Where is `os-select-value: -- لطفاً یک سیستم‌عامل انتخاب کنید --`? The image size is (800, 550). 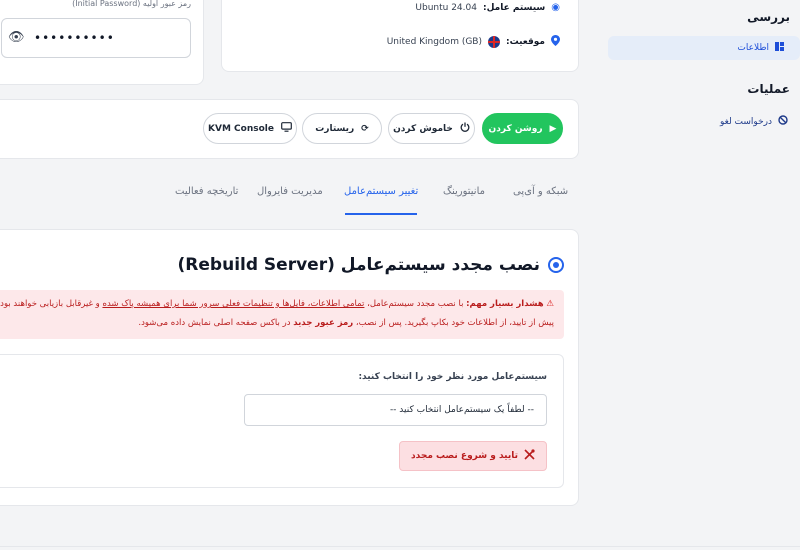 os-select-value: -- لطفاً یک سیستم‌عامل انتخاب کنید -- is located at coordinates (461, 410).